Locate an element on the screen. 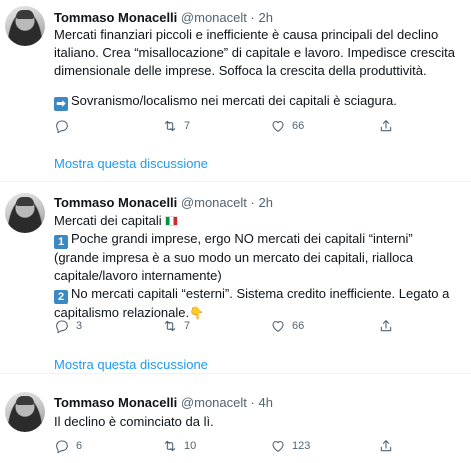  reply-button: 6 is located at coordinates (68, 446).